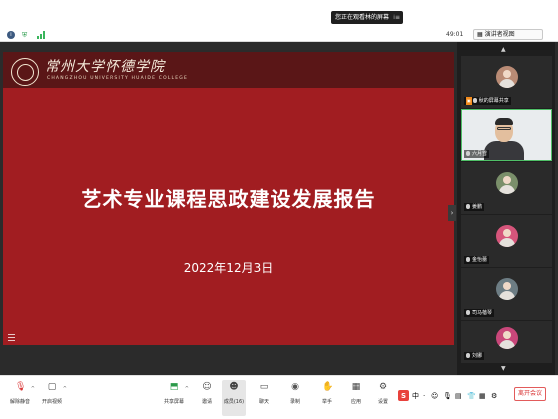 Image resolution: width=558 pixels, height=419 pixels. I want to click on share-screen-icon: ⬒, so click(174, 387).